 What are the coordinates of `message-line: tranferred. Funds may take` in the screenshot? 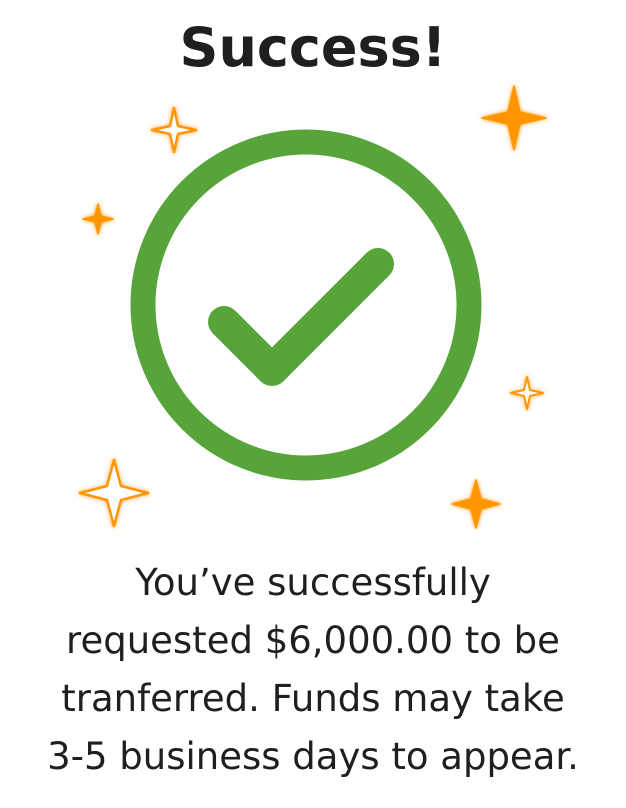 It's located at (313, 698).